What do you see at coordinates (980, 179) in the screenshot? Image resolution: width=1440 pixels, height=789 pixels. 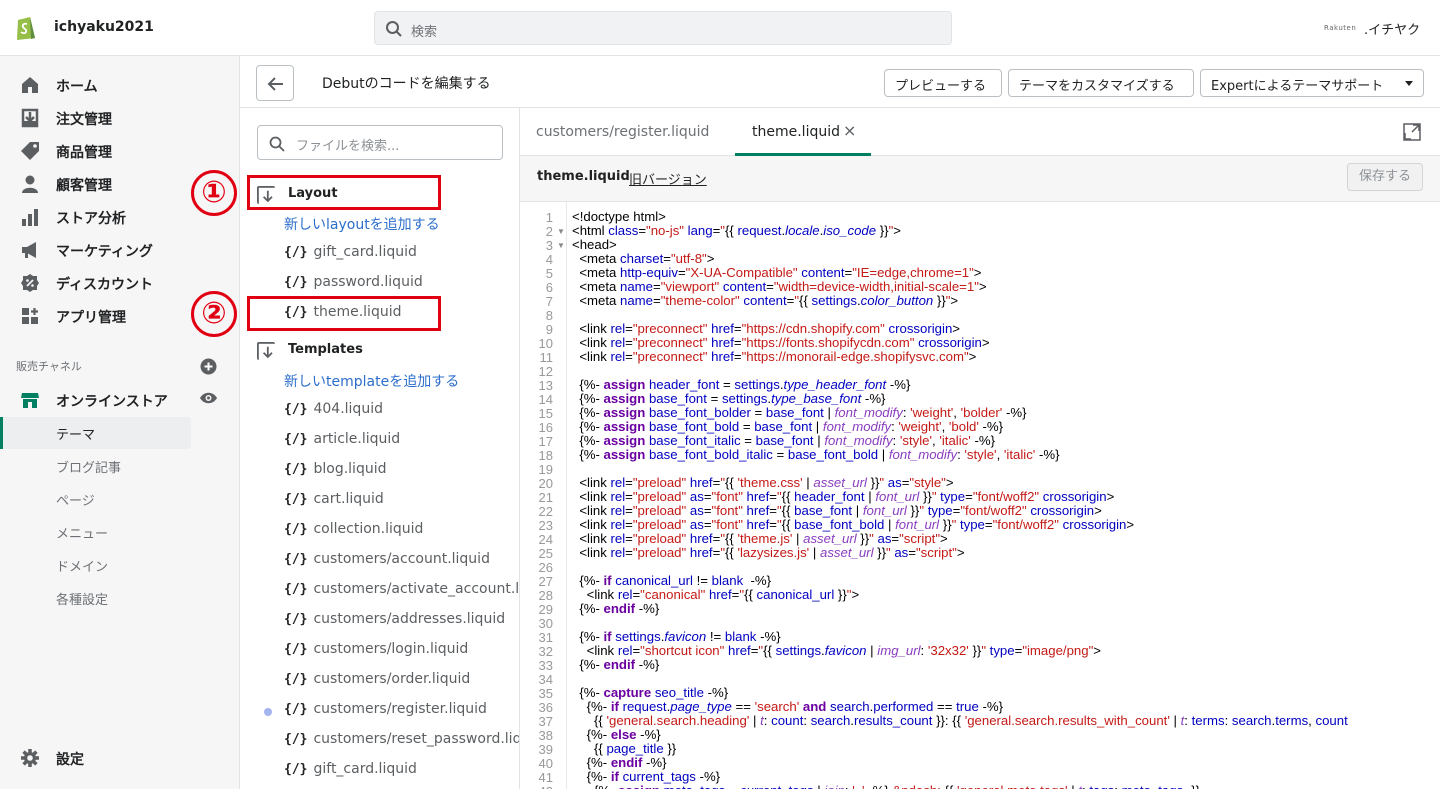 I see `file-info-bar: theme.liquid 旧バージョン 保存する` at bounding box center [980, 179].